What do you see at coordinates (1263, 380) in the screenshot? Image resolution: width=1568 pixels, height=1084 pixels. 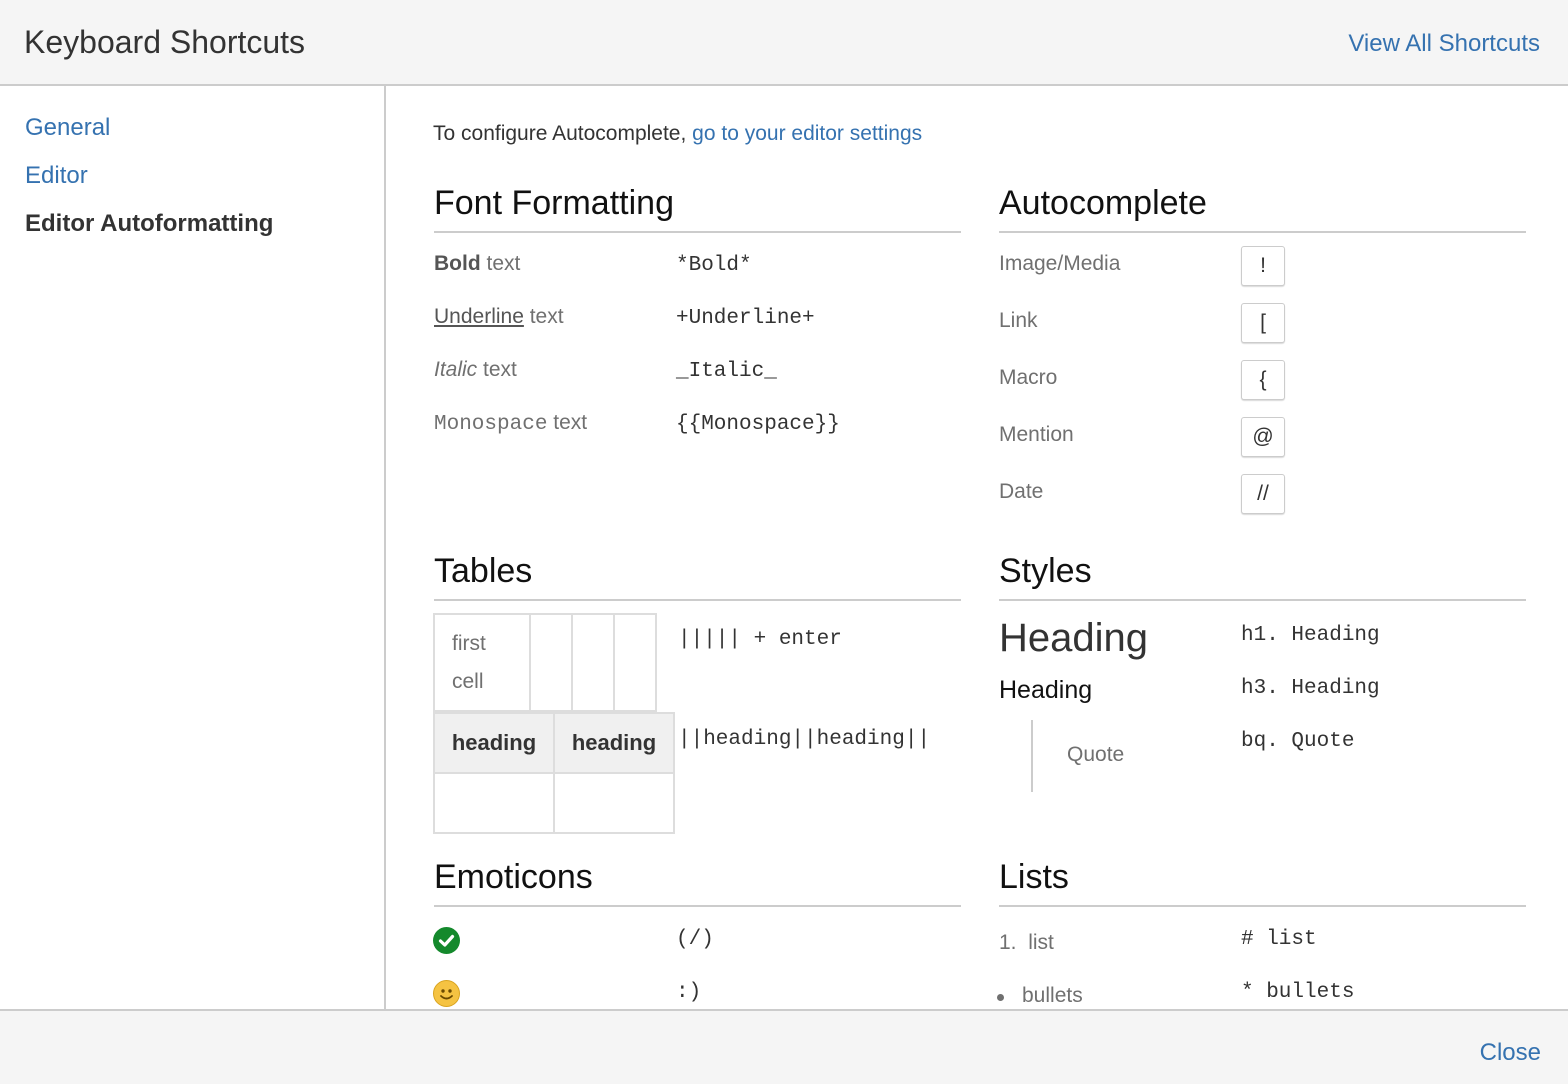 I see `autocomplete-key-macro: {` at bounding box center [1263, 380].